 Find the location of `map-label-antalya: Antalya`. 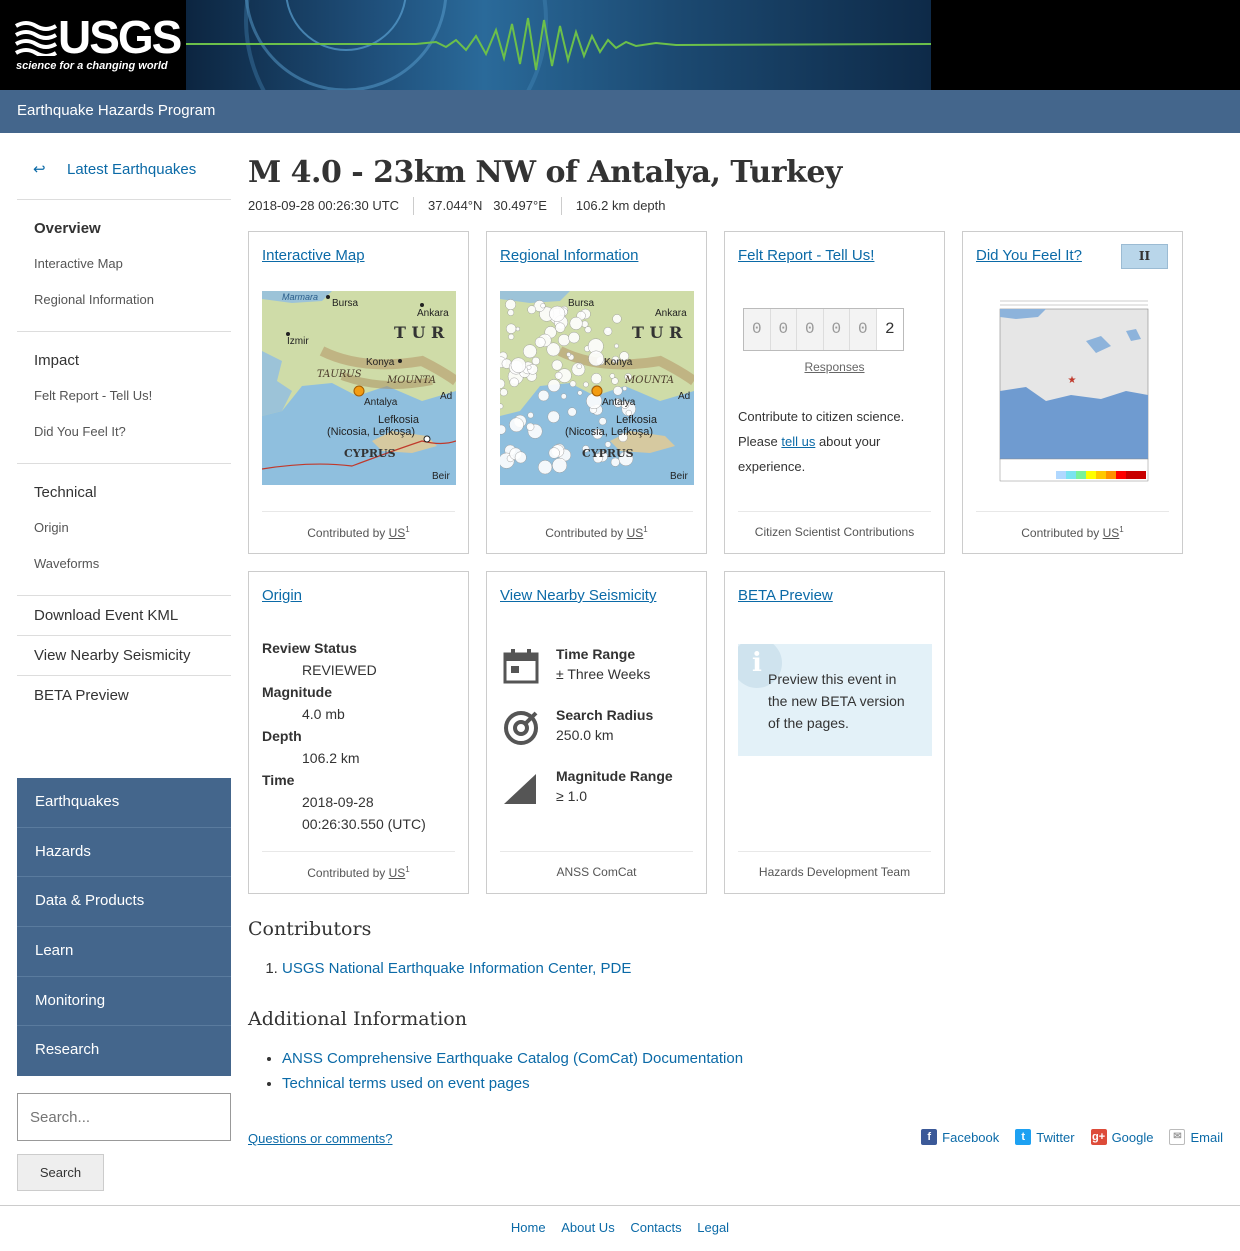

map-label-antalya: Antalya is located at coordinates (381, 402).